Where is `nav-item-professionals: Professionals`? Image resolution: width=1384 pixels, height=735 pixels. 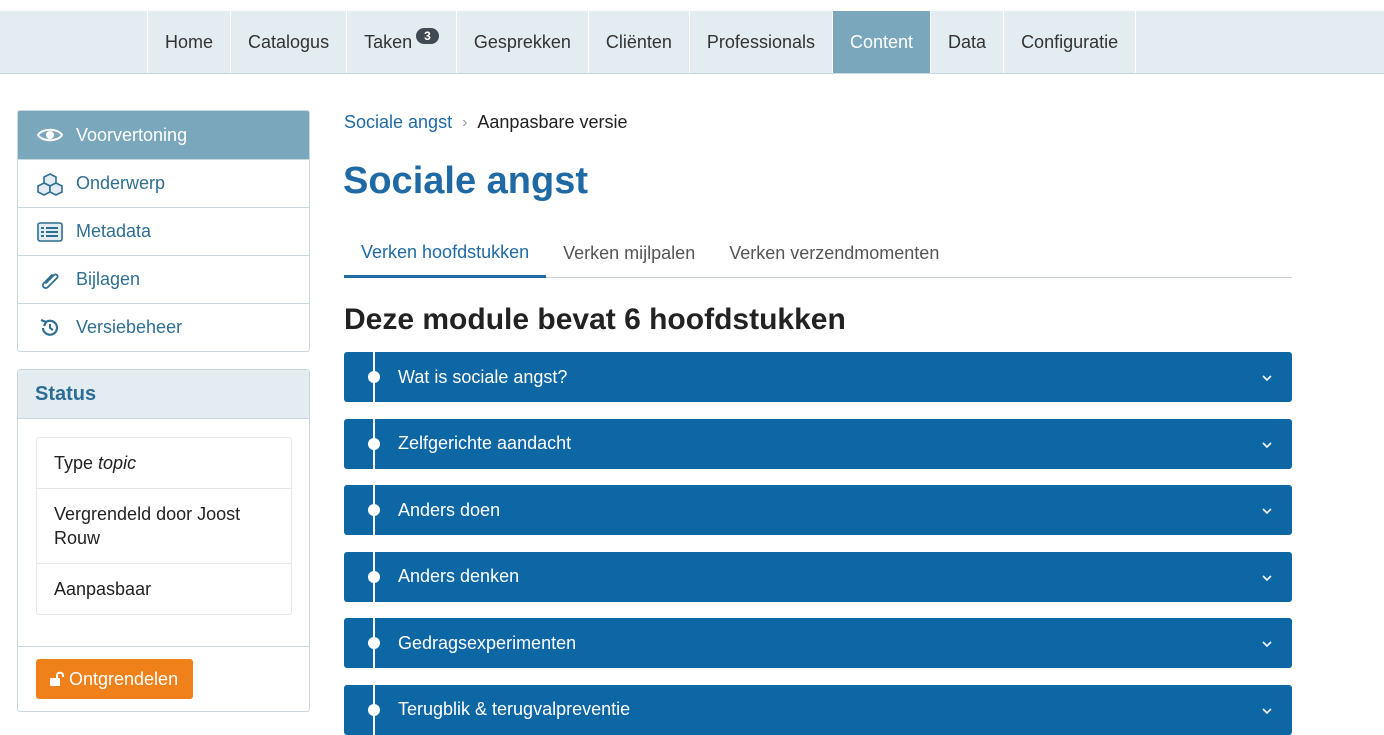
nav-item-professionals: Professionals is located at coordinates (760, 42).